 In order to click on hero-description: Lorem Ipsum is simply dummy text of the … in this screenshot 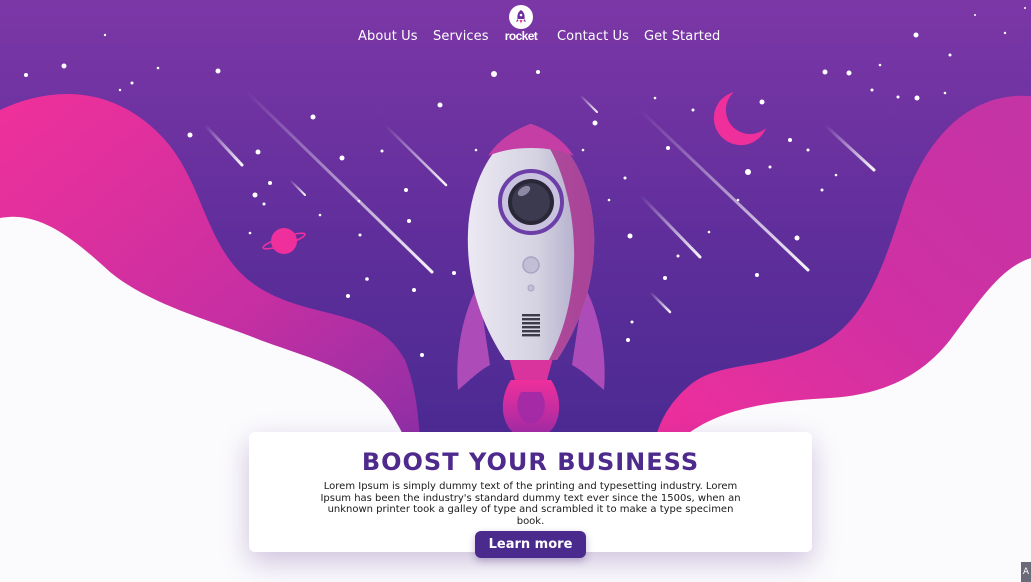, I will do `click(530, 504)`.